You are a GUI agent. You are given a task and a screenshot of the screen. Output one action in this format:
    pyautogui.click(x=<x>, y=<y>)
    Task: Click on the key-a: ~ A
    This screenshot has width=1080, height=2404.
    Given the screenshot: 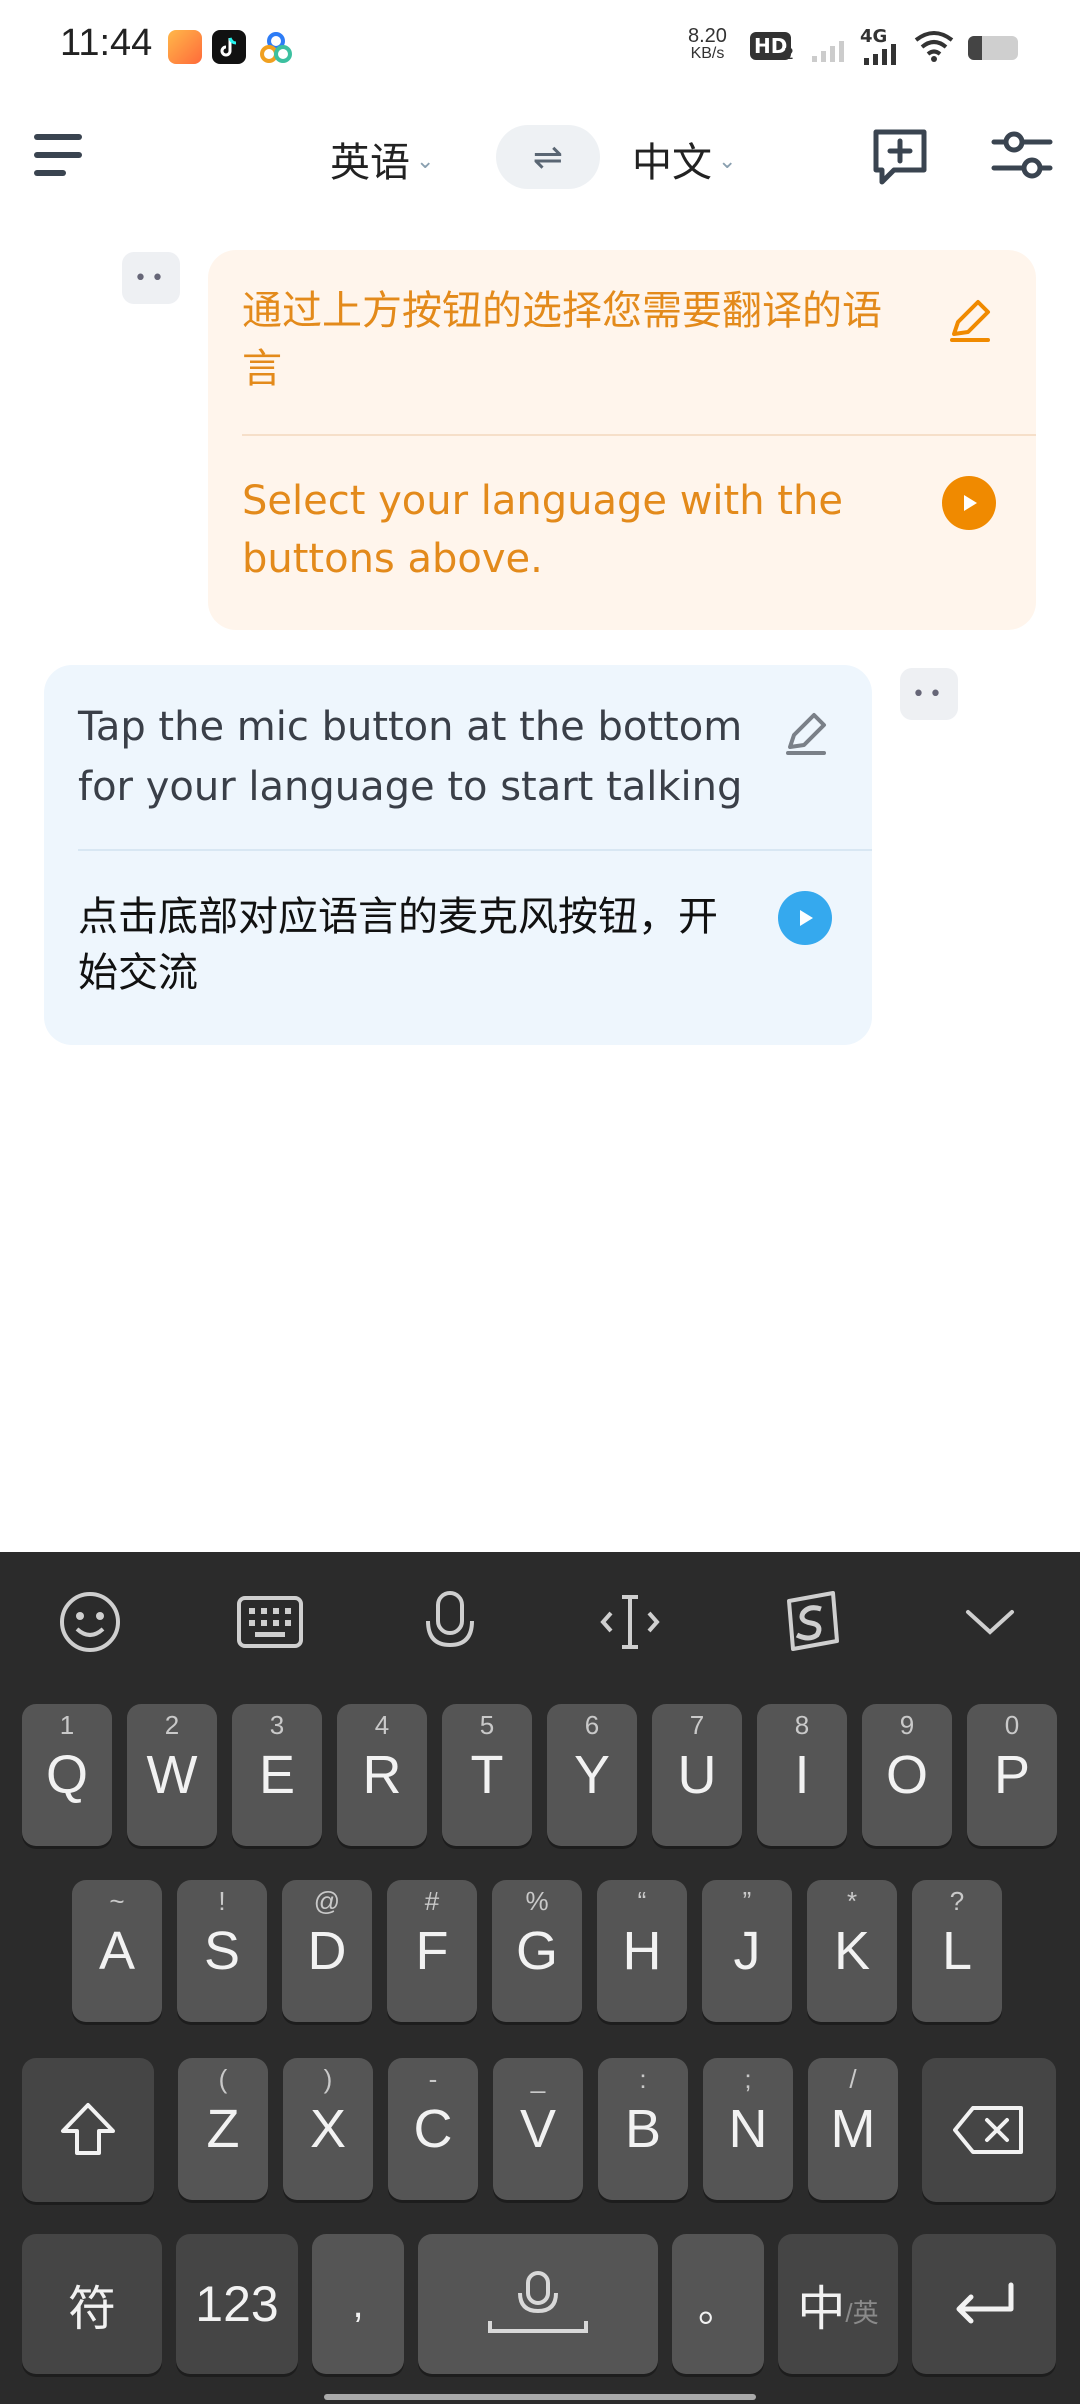 What is the action you would take?
    pyautogui.click(x=117, y=1951)
    